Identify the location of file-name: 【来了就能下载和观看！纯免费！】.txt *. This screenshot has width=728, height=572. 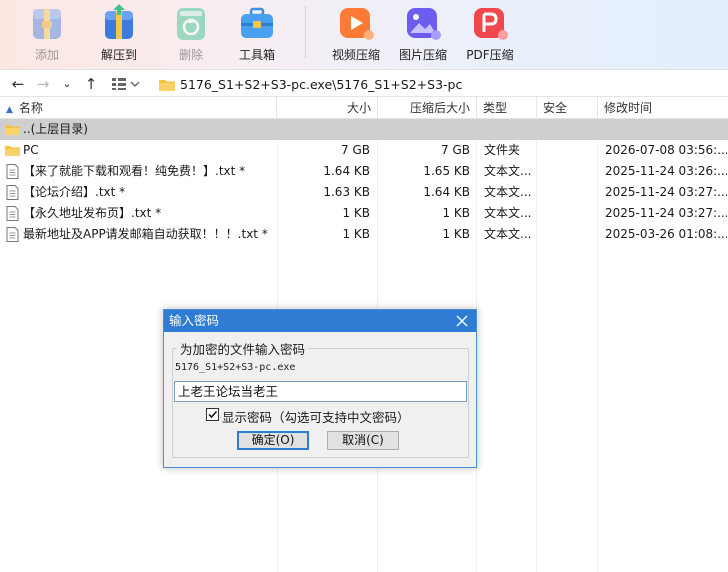
(134, 171).